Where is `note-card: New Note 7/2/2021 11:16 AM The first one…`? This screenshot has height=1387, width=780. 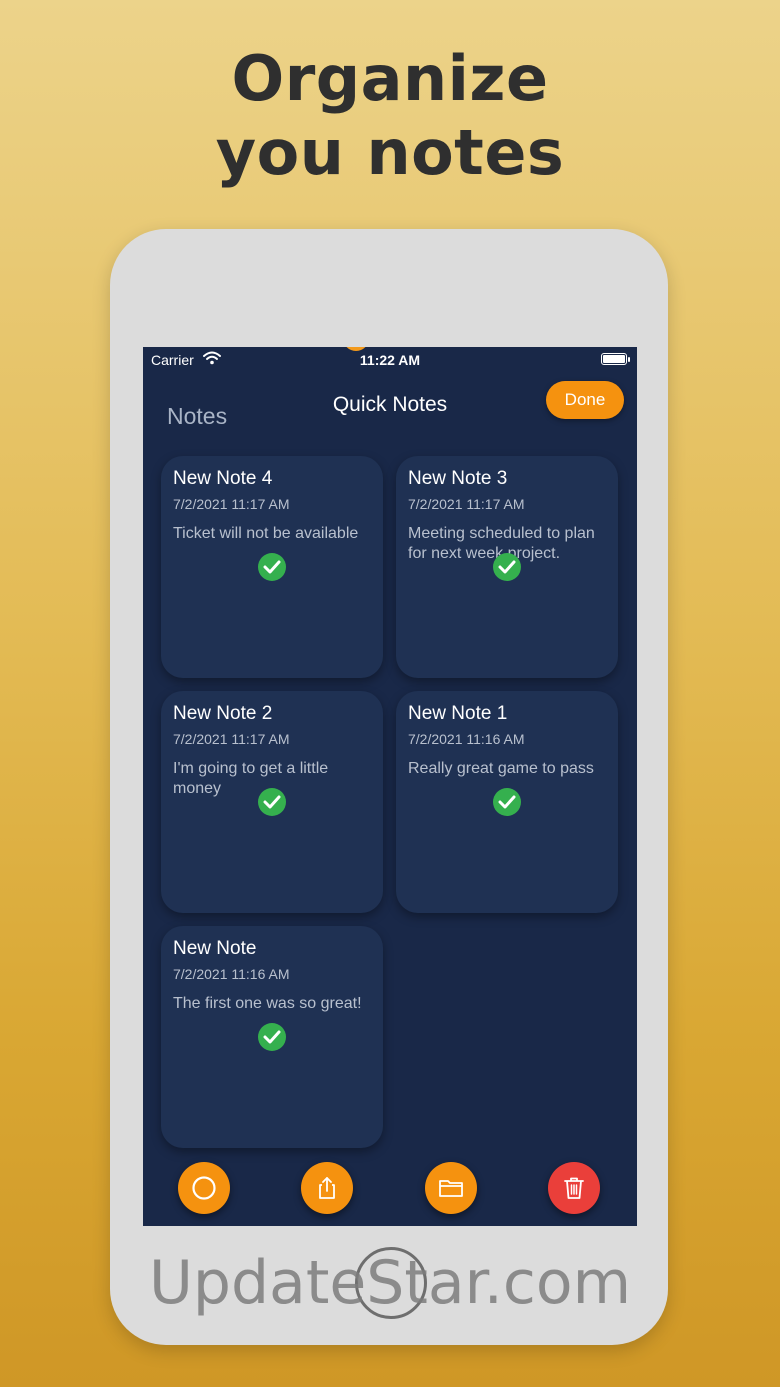 note-card: New Note 7/2/2021 11:16 AM The first one… is located at coordinates (272, 1037).